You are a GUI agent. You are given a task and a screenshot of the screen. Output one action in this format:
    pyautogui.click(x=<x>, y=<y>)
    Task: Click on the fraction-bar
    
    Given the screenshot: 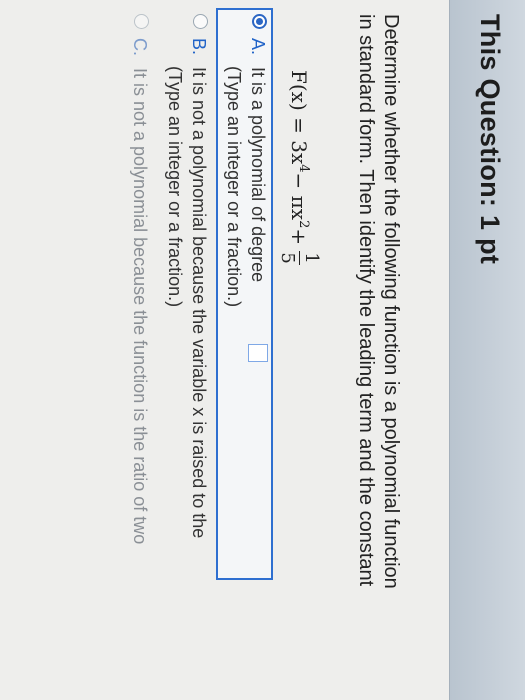 What is the action you would take?
    pyautogui.click(x=299, y=258)
    